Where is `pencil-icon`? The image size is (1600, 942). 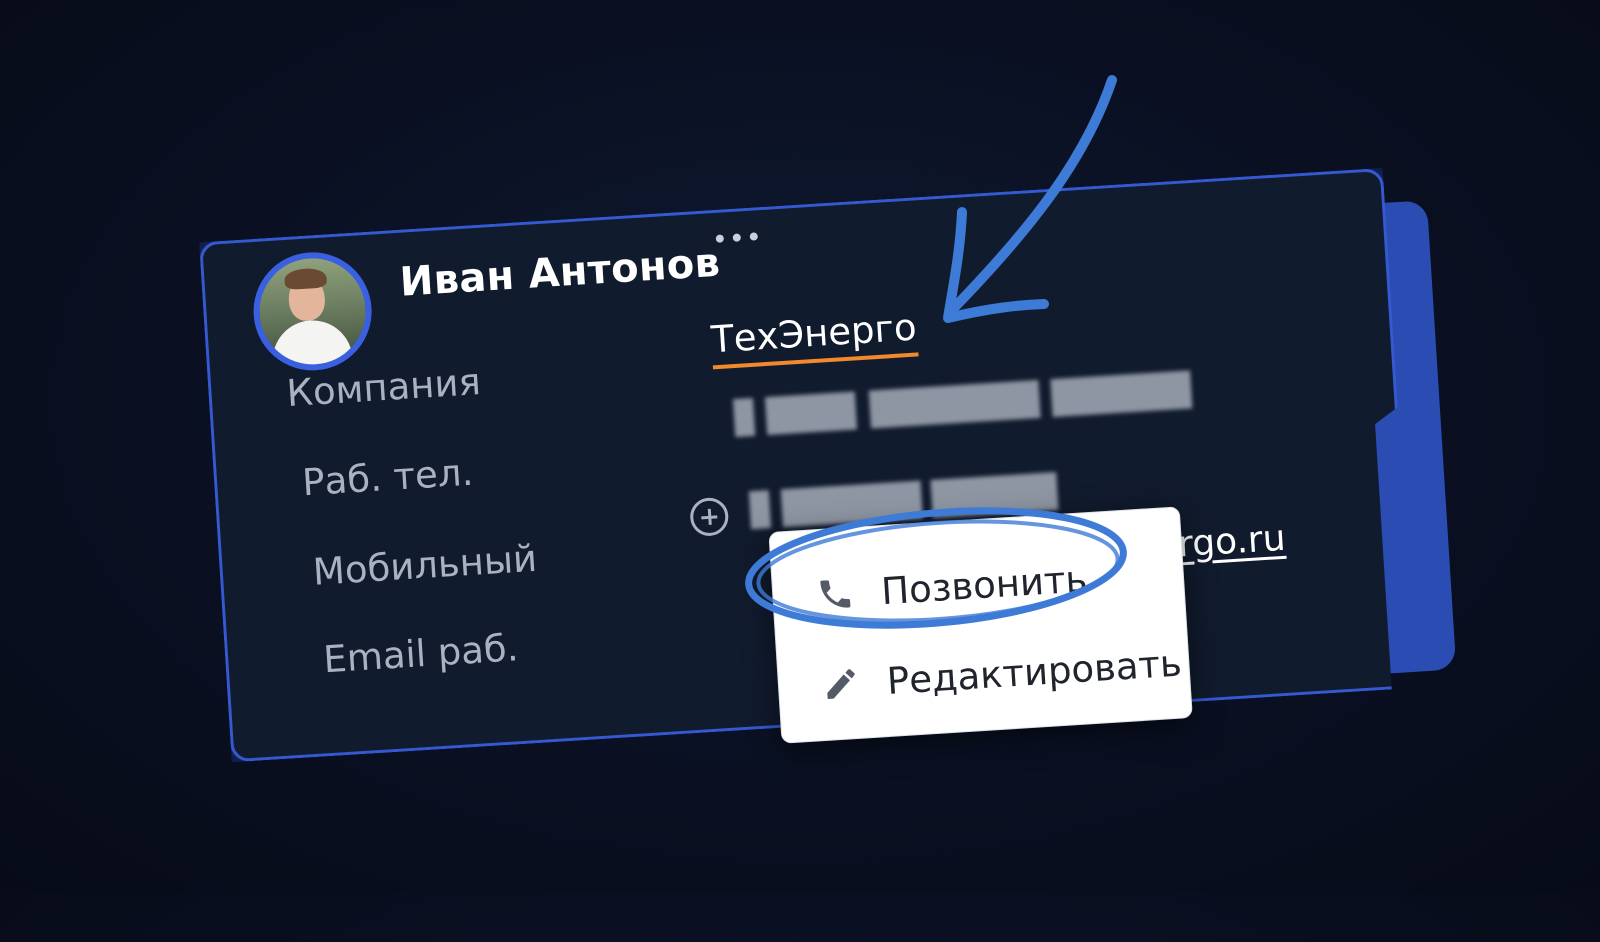
pencil-icon is located at coordinates (841, 683).